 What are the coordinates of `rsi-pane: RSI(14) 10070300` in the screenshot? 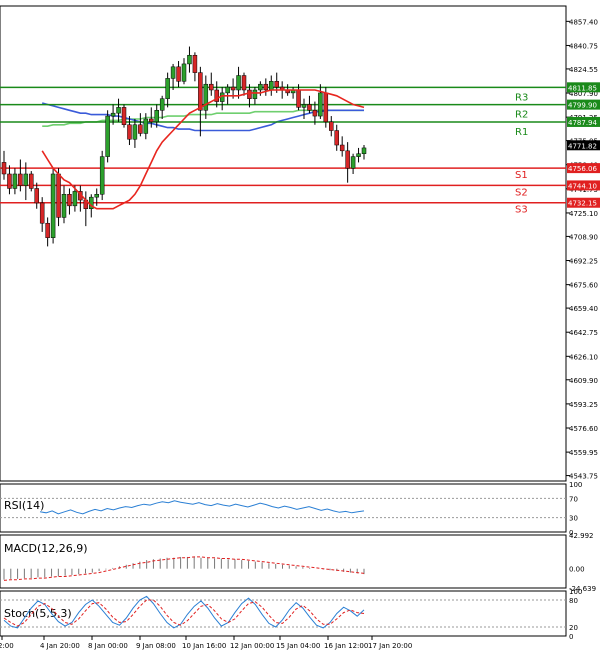 It's located at (291, 509).